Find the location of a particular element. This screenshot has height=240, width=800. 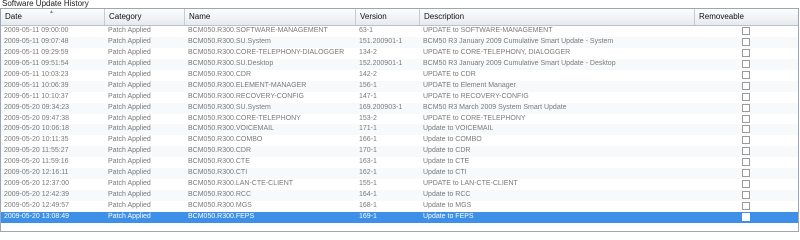

cell-description: Update to COMBO is located at coordinates (452, 140).